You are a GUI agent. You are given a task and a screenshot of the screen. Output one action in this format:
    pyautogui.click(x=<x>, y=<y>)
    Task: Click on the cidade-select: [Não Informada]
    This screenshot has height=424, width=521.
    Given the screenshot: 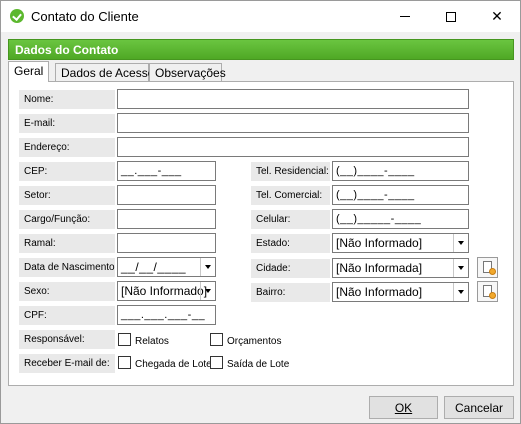 What is the action you would take?
    pyautogui.click(x=400, y=268)
    